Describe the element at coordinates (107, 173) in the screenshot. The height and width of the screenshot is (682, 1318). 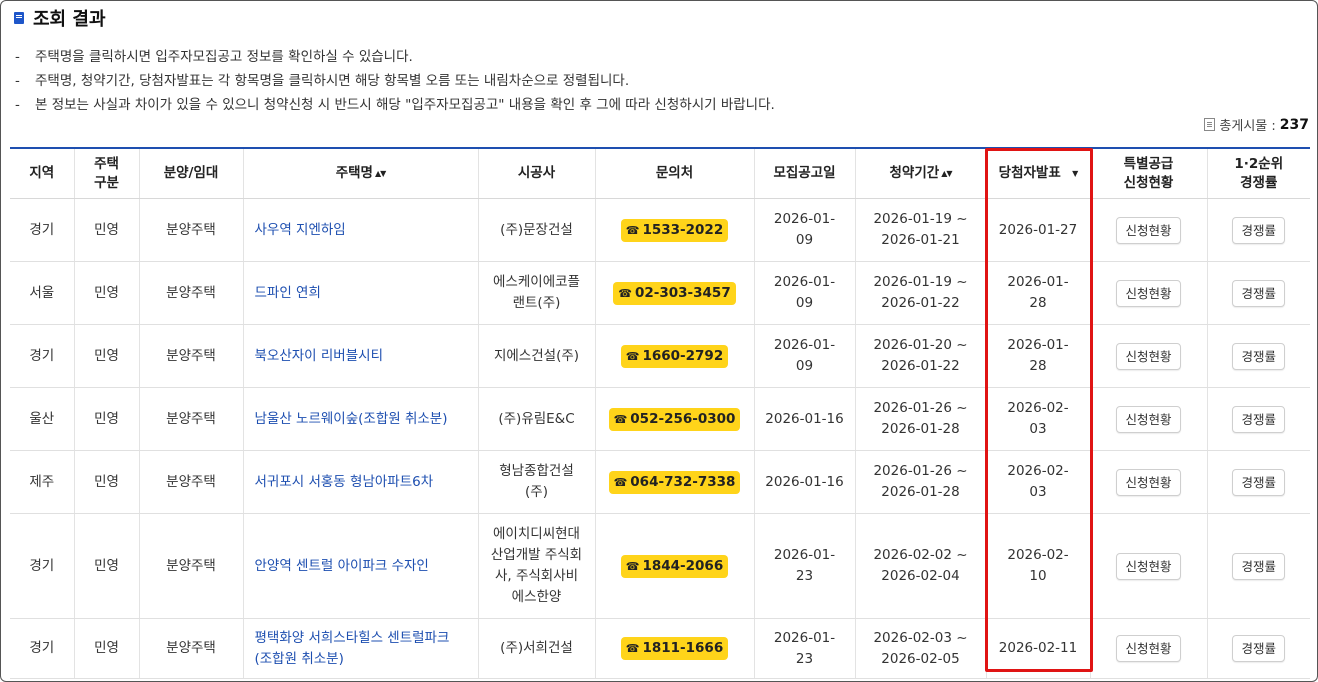
I see `col-type: 주택 구분` at that location.